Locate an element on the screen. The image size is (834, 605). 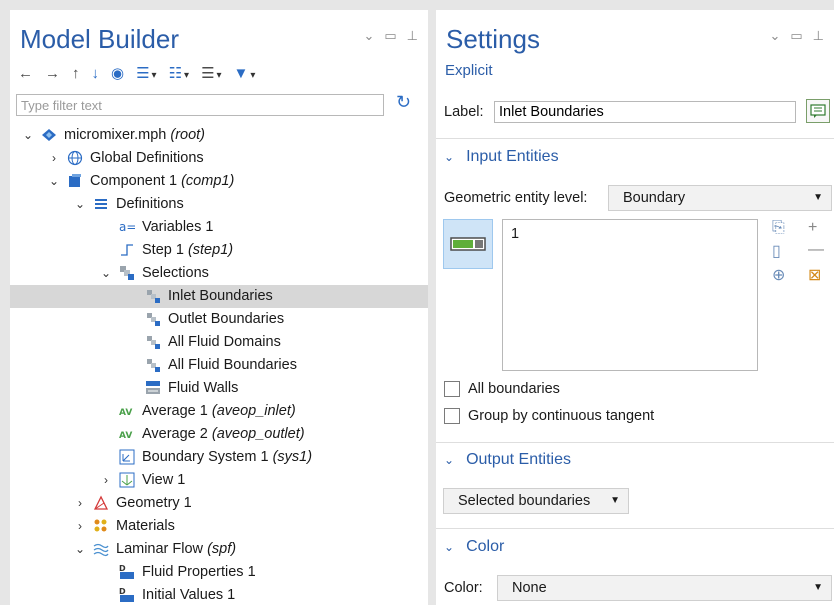
output-entities-select: Selected boundaries ▼ is located at coordinates (536, 501).